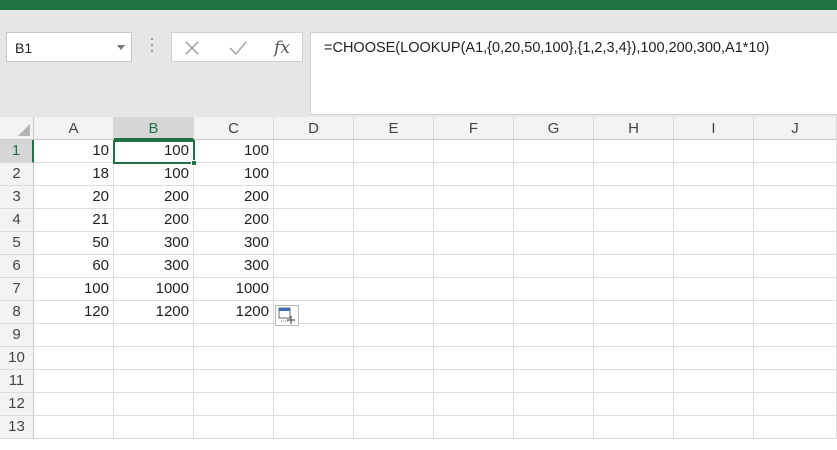 This screenshot has width=837, height=450. What do you see at coordinates (795, 358) in the screenshot?
I see `cell-j10` at bounding box center [795, 358].